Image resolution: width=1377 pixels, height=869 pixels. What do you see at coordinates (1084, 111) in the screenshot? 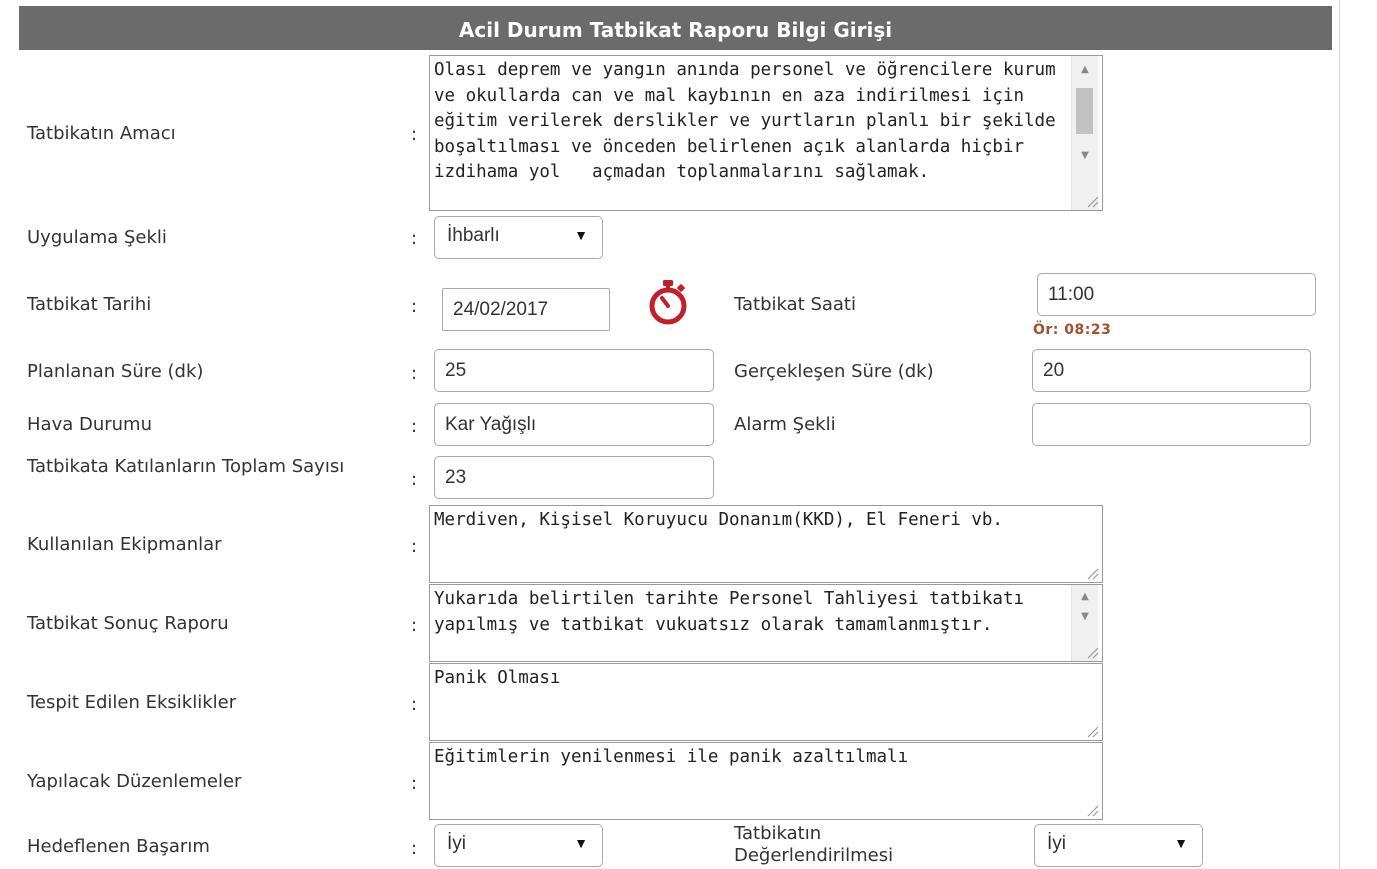
I see `scroll-thumb` at bounding box center [1084, 111].